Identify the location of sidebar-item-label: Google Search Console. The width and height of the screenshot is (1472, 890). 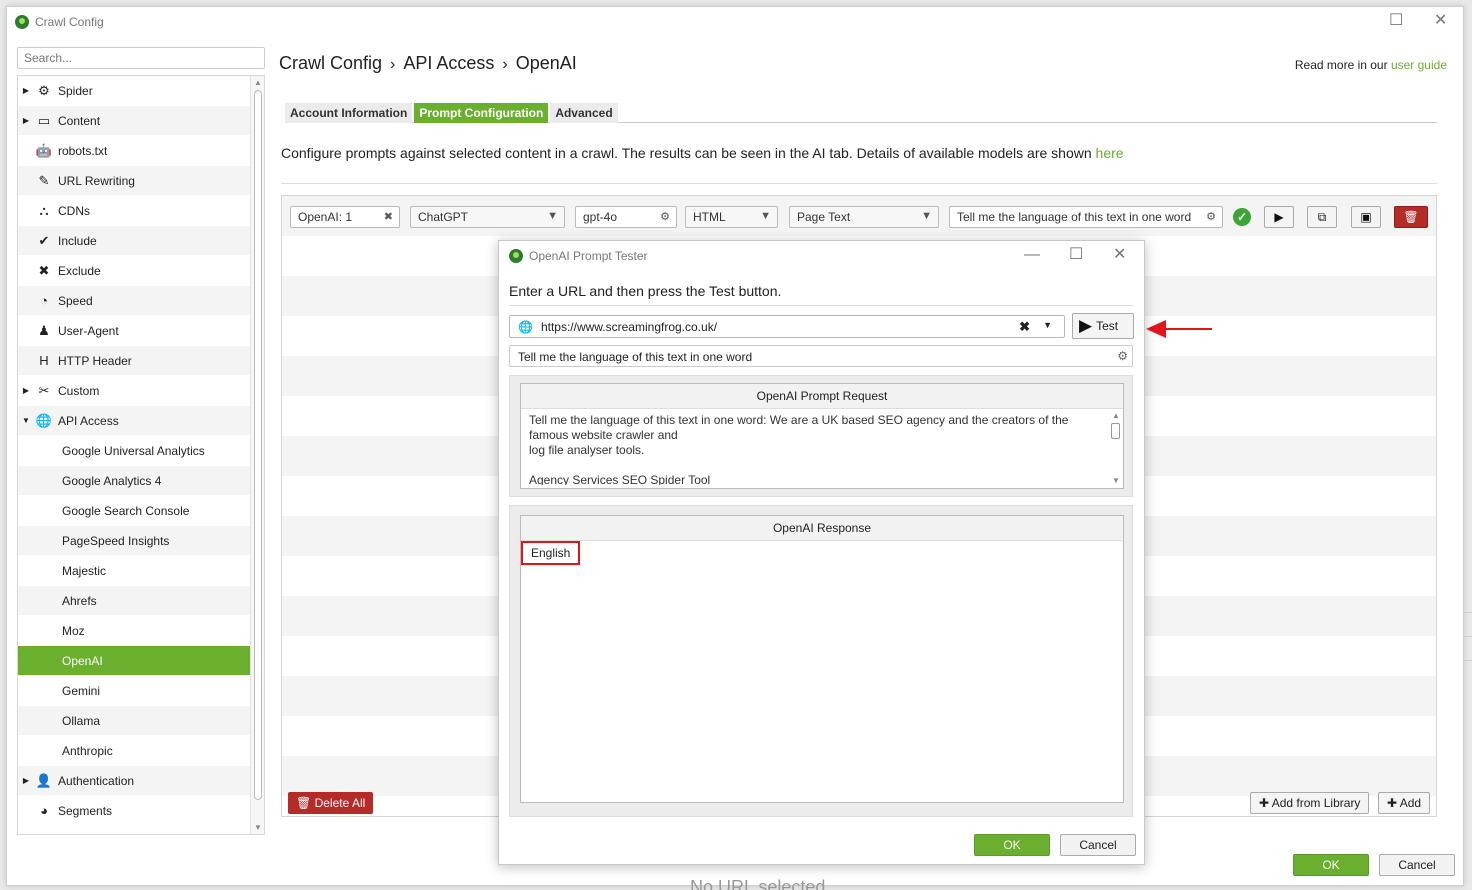
(126, 510).